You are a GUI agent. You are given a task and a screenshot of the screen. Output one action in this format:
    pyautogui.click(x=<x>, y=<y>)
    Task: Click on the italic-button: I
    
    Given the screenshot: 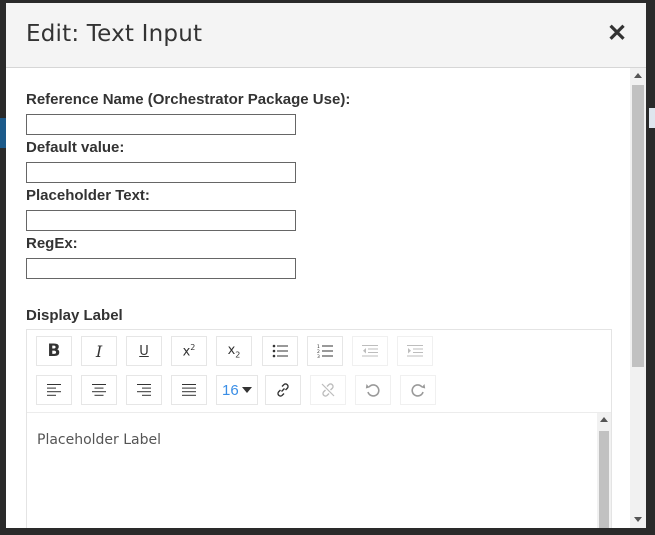 What is the action you would take?
    pyautogui.click(x=99, y=351)
    